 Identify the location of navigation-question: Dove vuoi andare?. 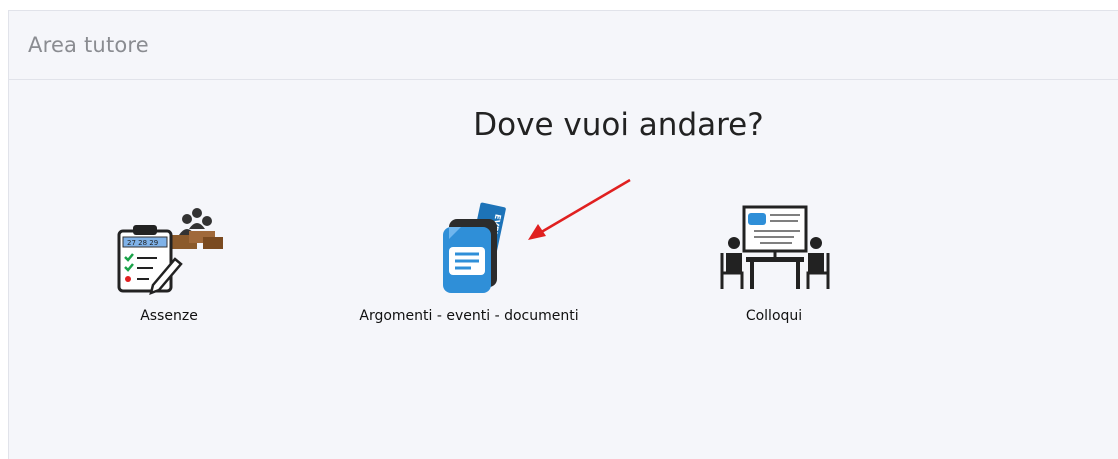
(618, 125).